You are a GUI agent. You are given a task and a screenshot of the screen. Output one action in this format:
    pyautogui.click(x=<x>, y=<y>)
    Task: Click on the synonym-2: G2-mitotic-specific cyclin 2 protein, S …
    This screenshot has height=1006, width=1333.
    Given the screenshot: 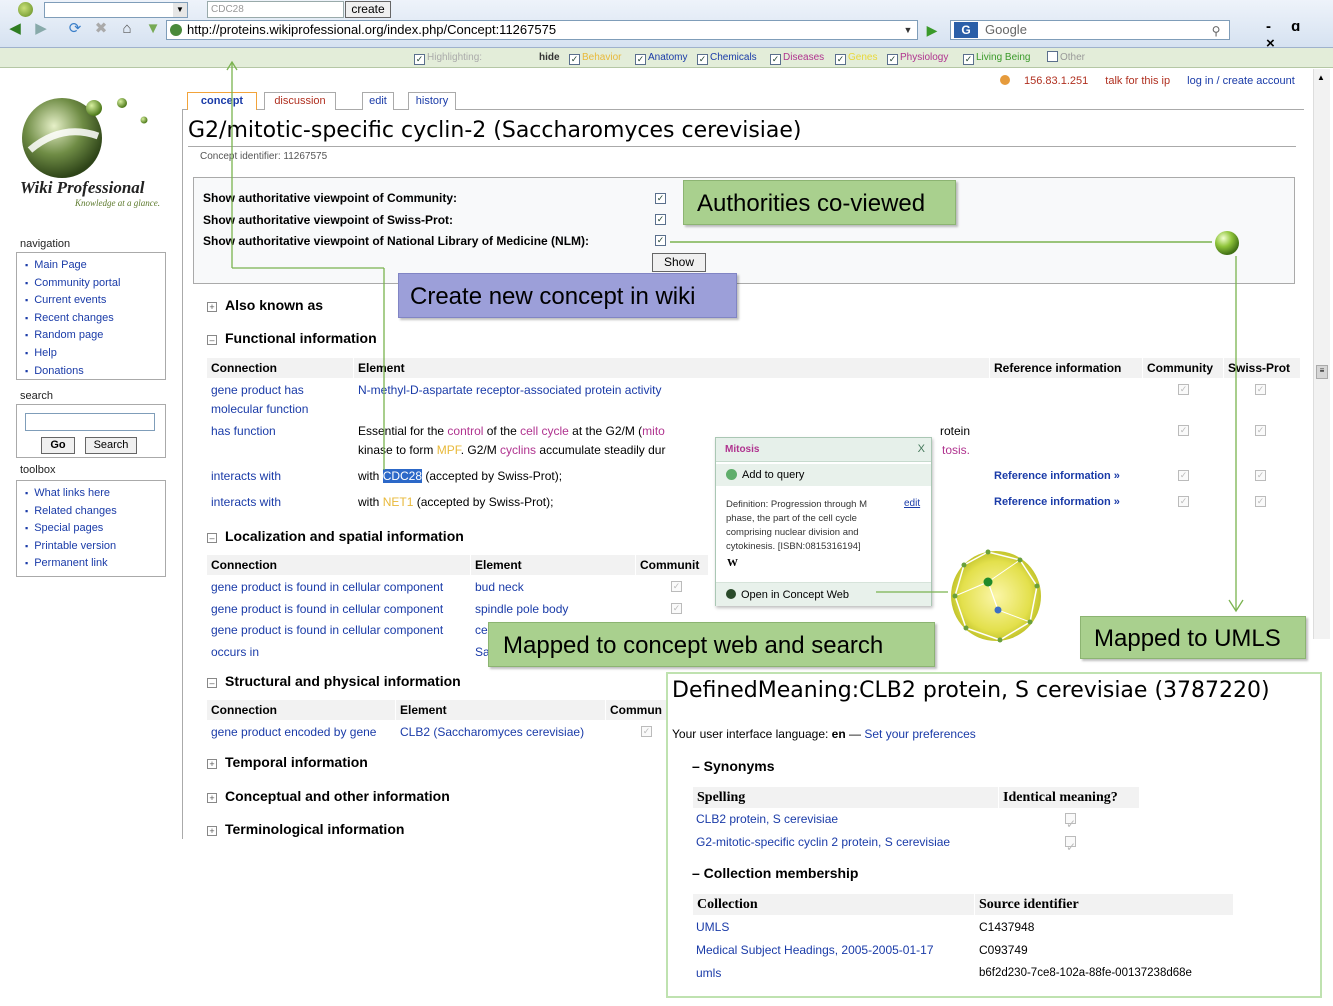 What is the action you would take?
    pyautogui.click(x=823, y=842)
    